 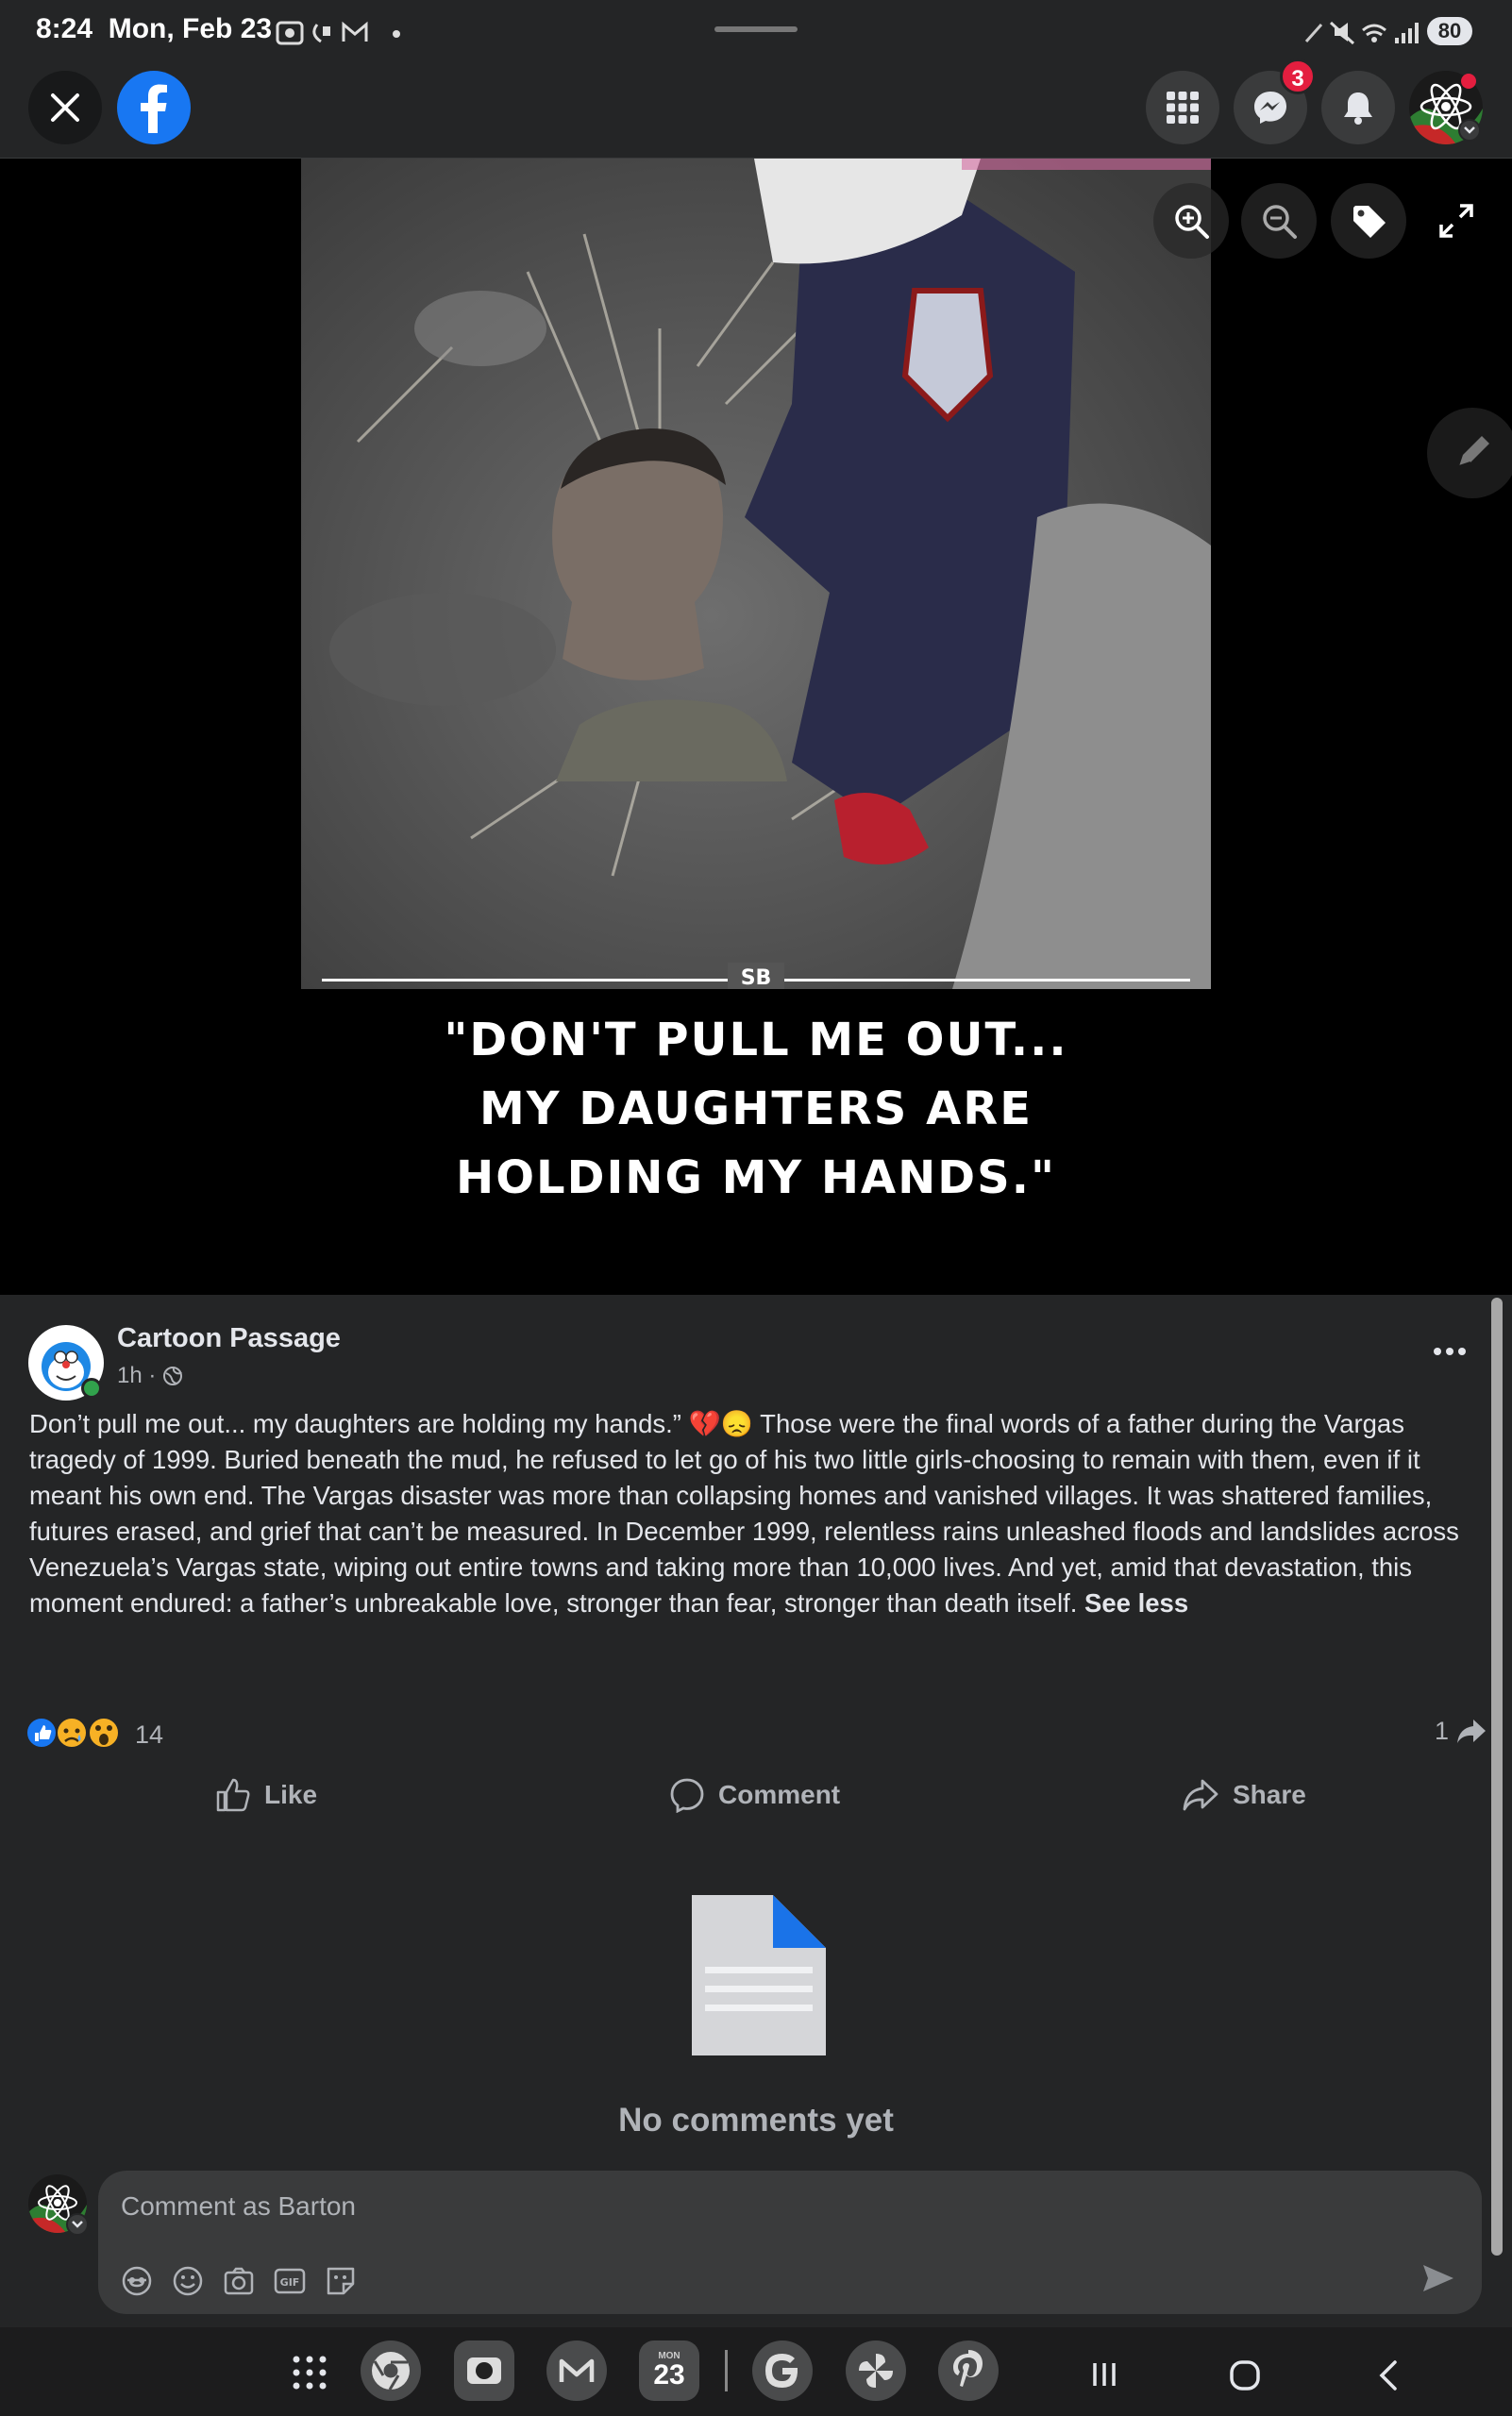 I want to click on edit-button, so click(x=1469, y=453).